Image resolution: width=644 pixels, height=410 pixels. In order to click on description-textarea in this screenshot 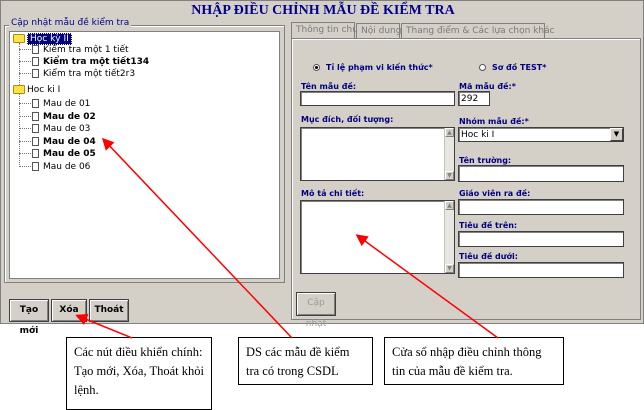, I will do `click(377, 237)`.